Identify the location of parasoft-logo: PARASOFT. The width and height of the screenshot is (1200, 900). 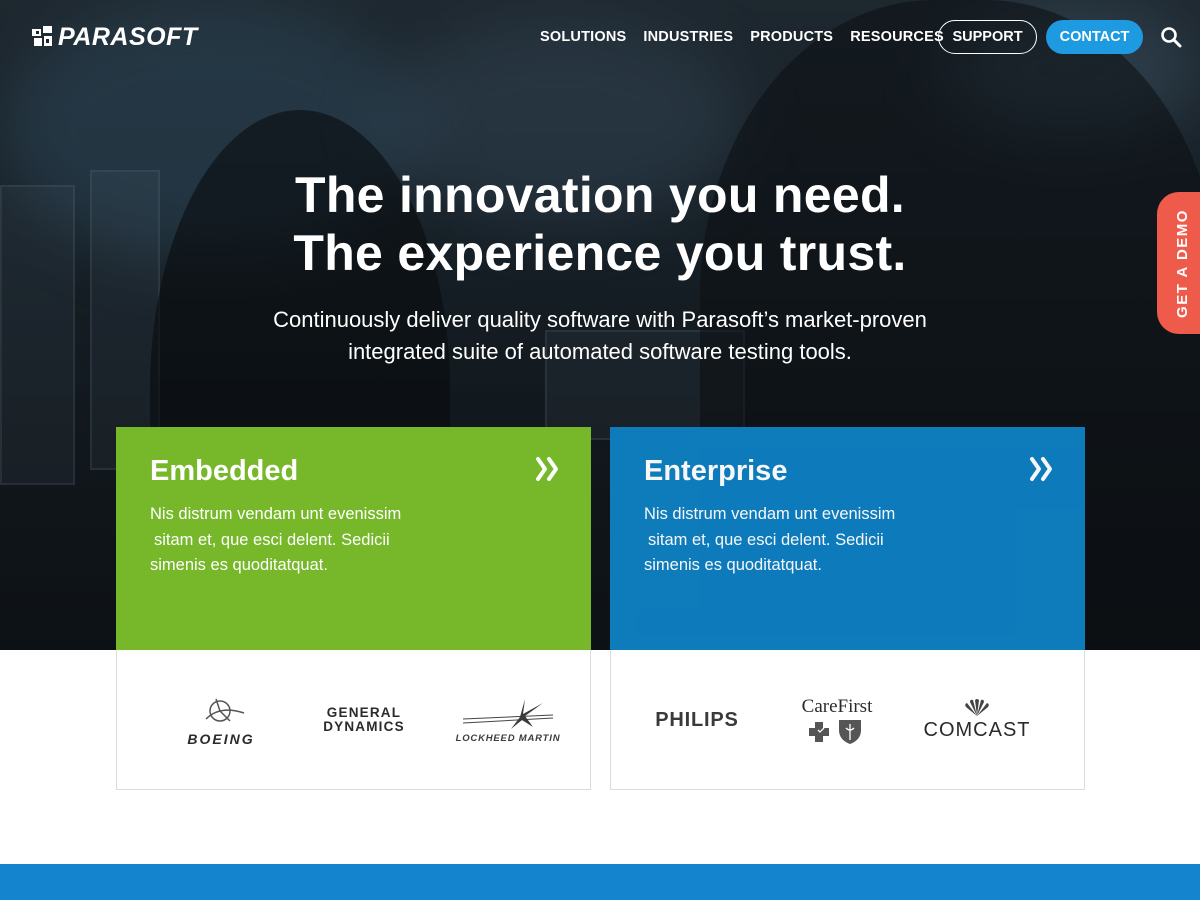
(115, 36).